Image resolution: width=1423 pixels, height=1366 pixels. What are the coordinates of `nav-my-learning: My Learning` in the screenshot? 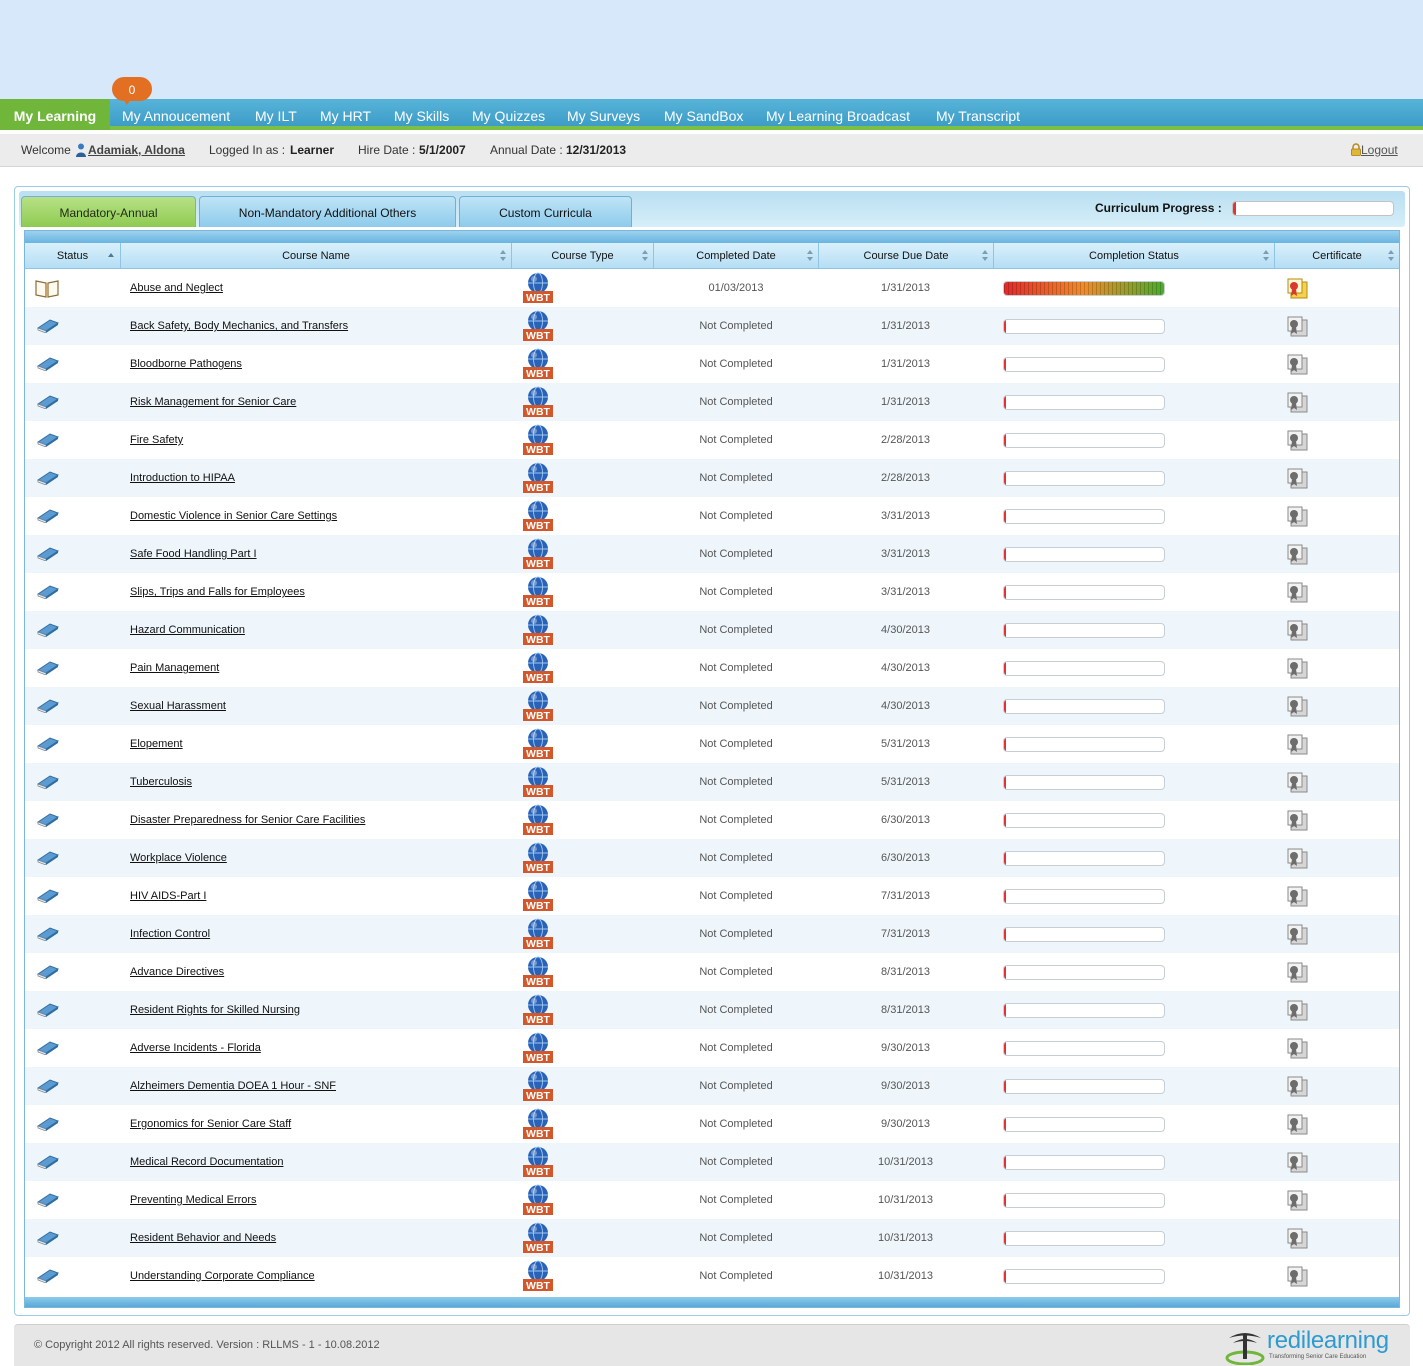 It's located at (55, 114).